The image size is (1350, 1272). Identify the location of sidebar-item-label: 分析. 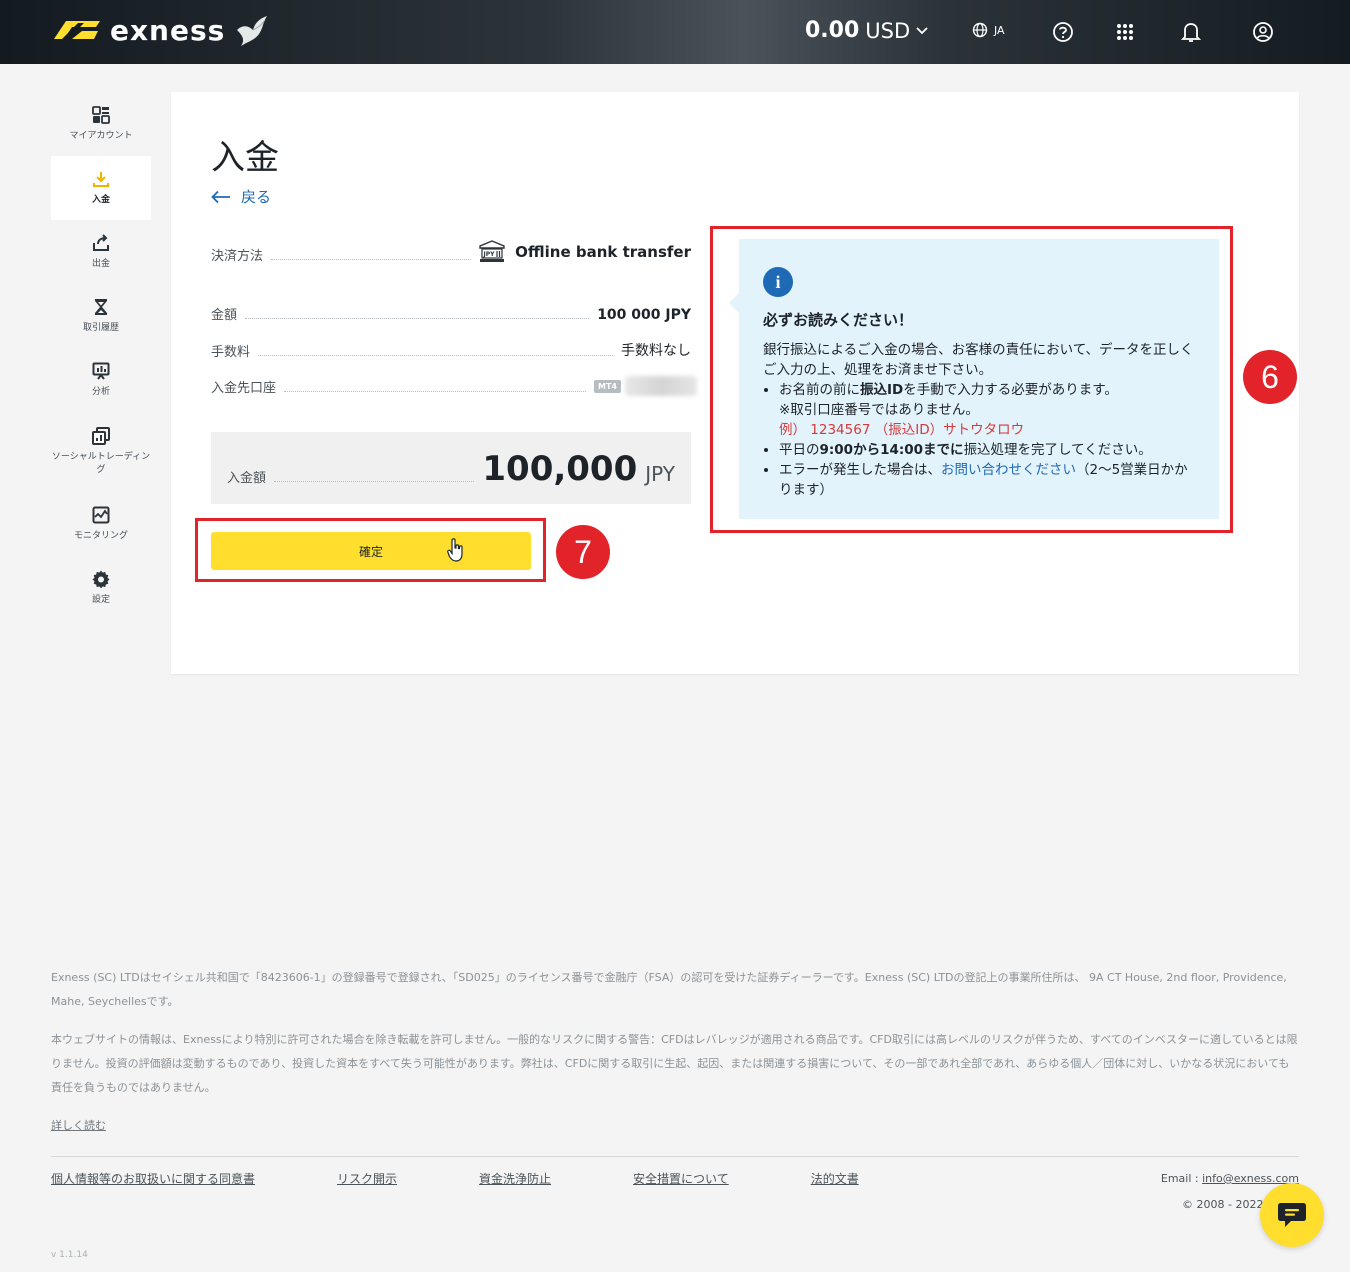
(100, 391).